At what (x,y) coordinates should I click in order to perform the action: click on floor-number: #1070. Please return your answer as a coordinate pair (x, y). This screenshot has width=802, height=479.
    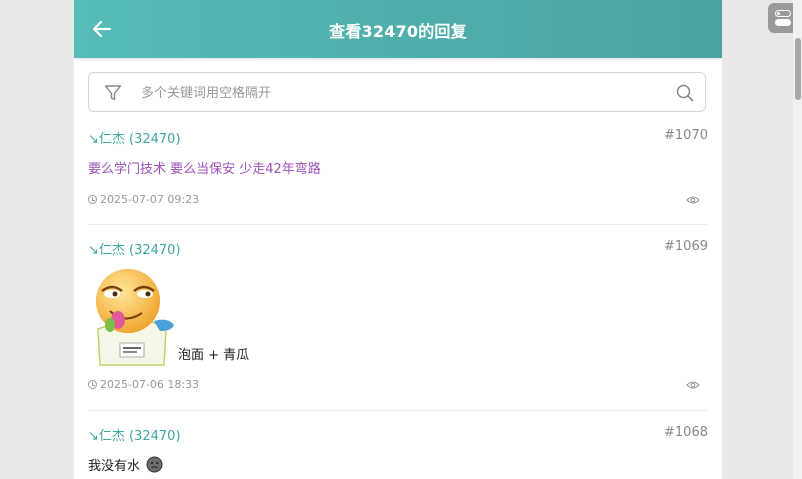
    Looking at the image, I should click on (686, 135).